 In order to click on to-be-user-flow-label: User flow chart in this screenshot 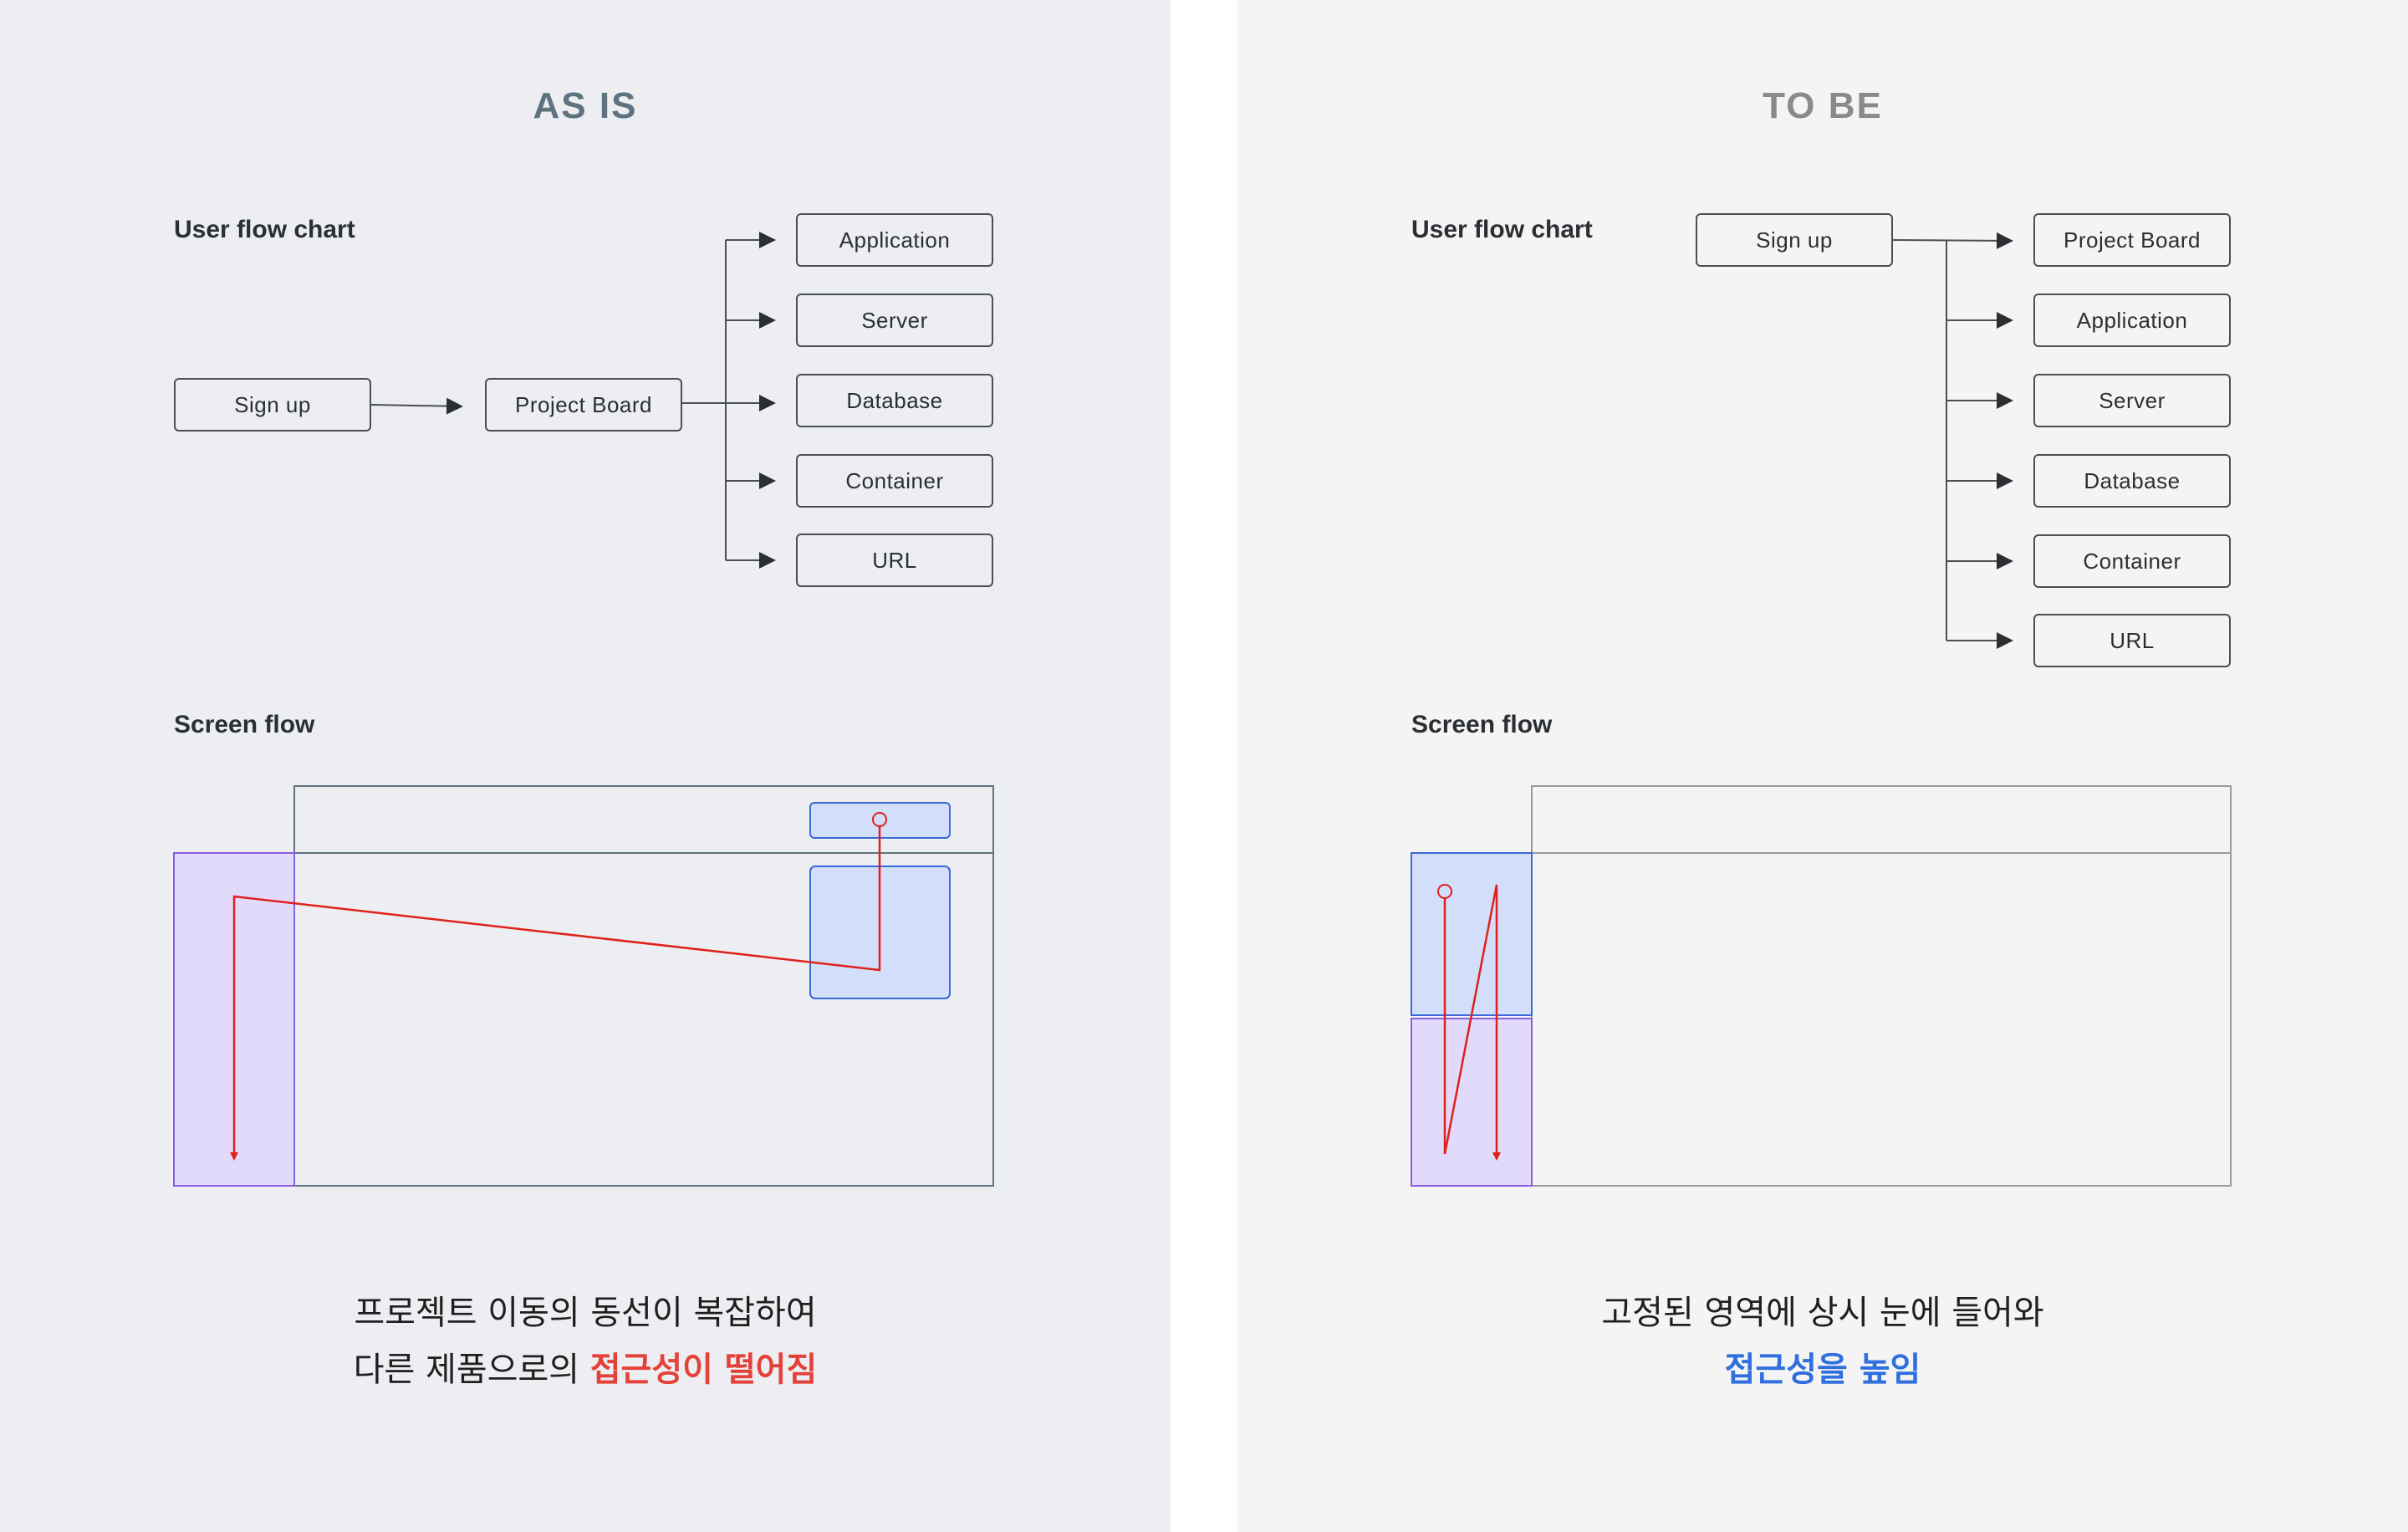, I will do `click(1502, 229)`.